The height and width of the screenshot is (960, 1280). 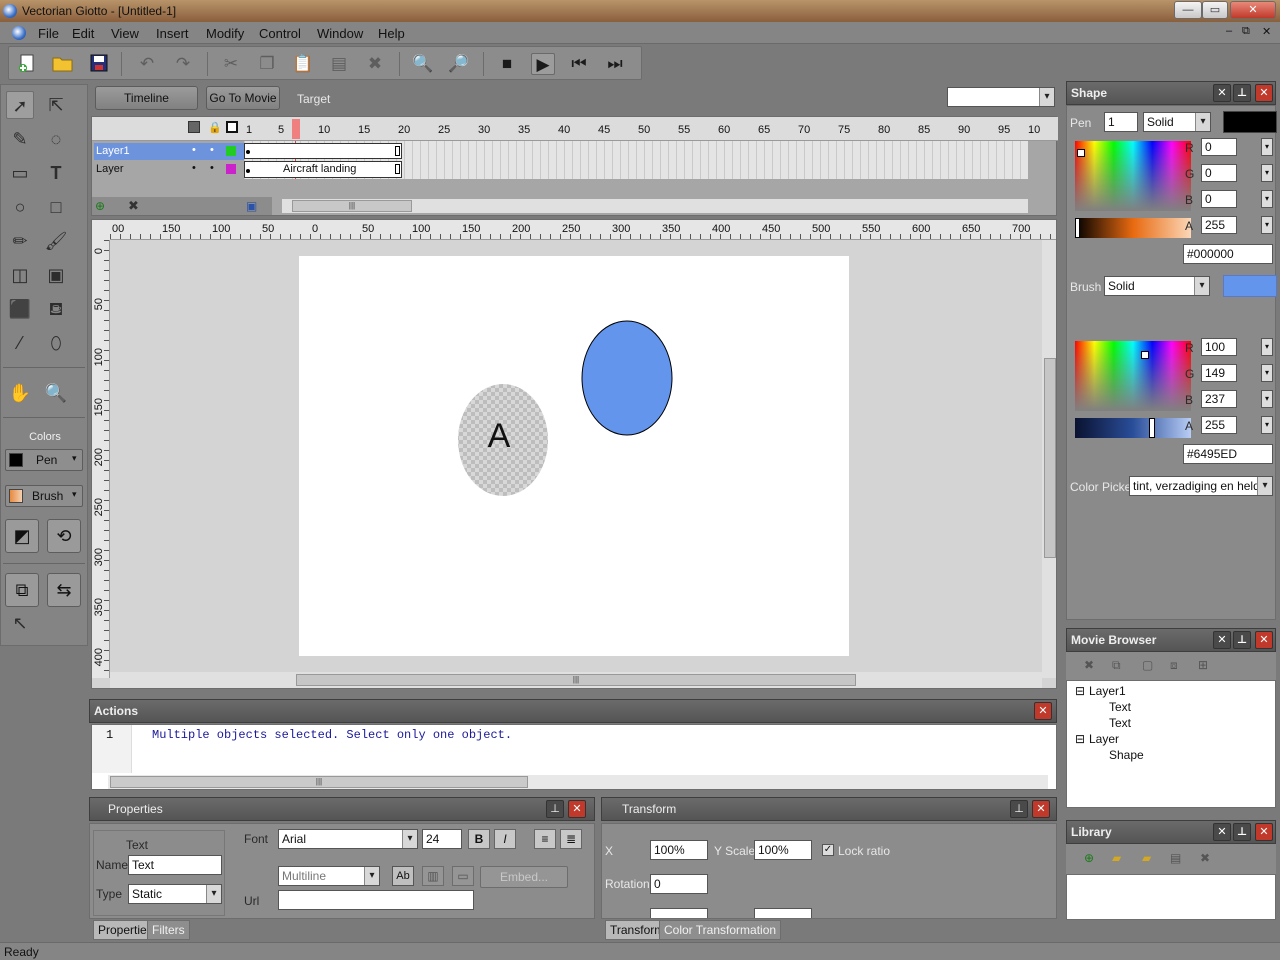 I want to click on break-apart-icon: ⊞, so click(x=1203, y=665).